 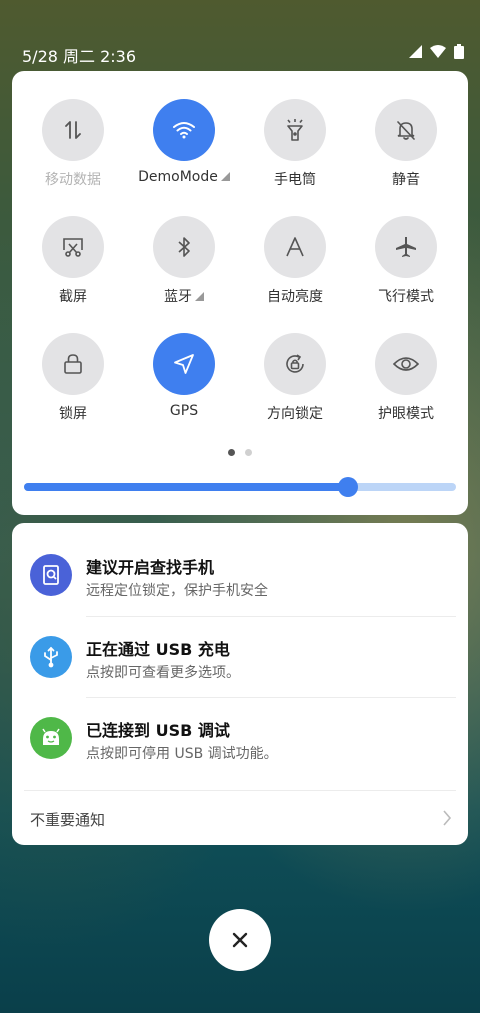 I want to click on tile-airplane-mode: 飞行模式, so click(x=406, y=261).